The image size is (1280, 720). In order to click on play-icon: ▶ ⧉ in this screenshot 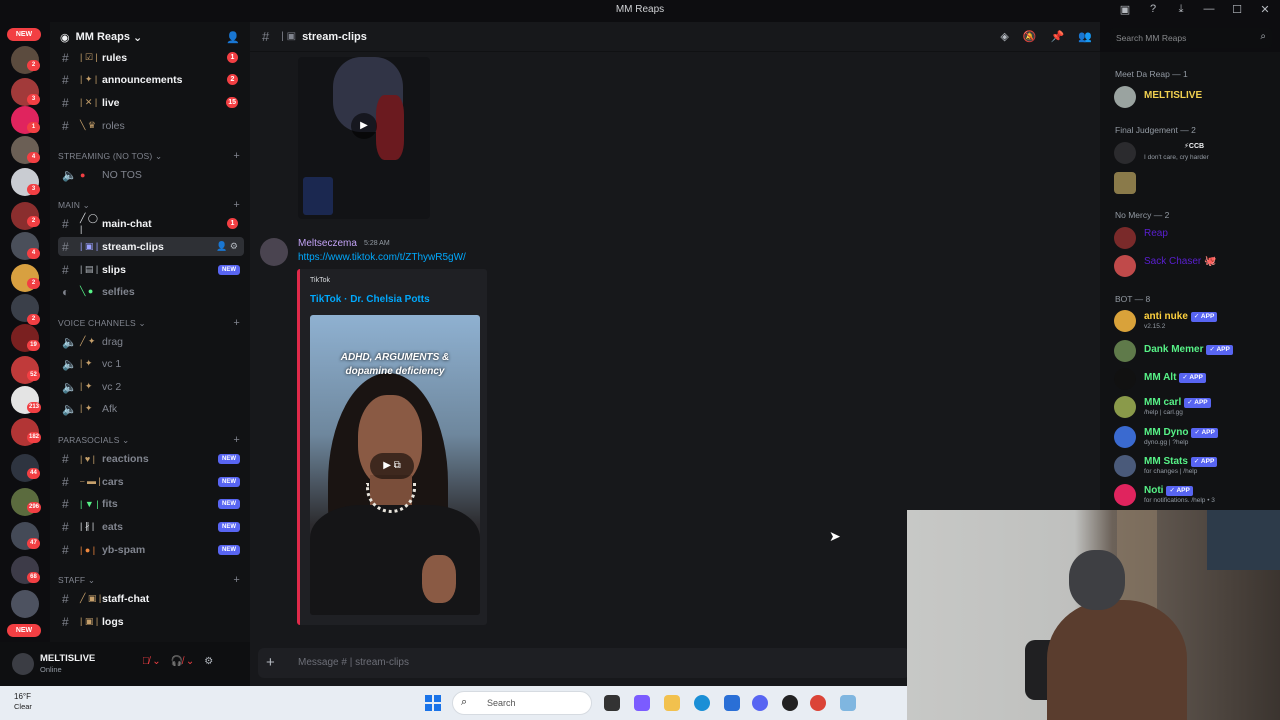, I will do `click(392, 466)`.